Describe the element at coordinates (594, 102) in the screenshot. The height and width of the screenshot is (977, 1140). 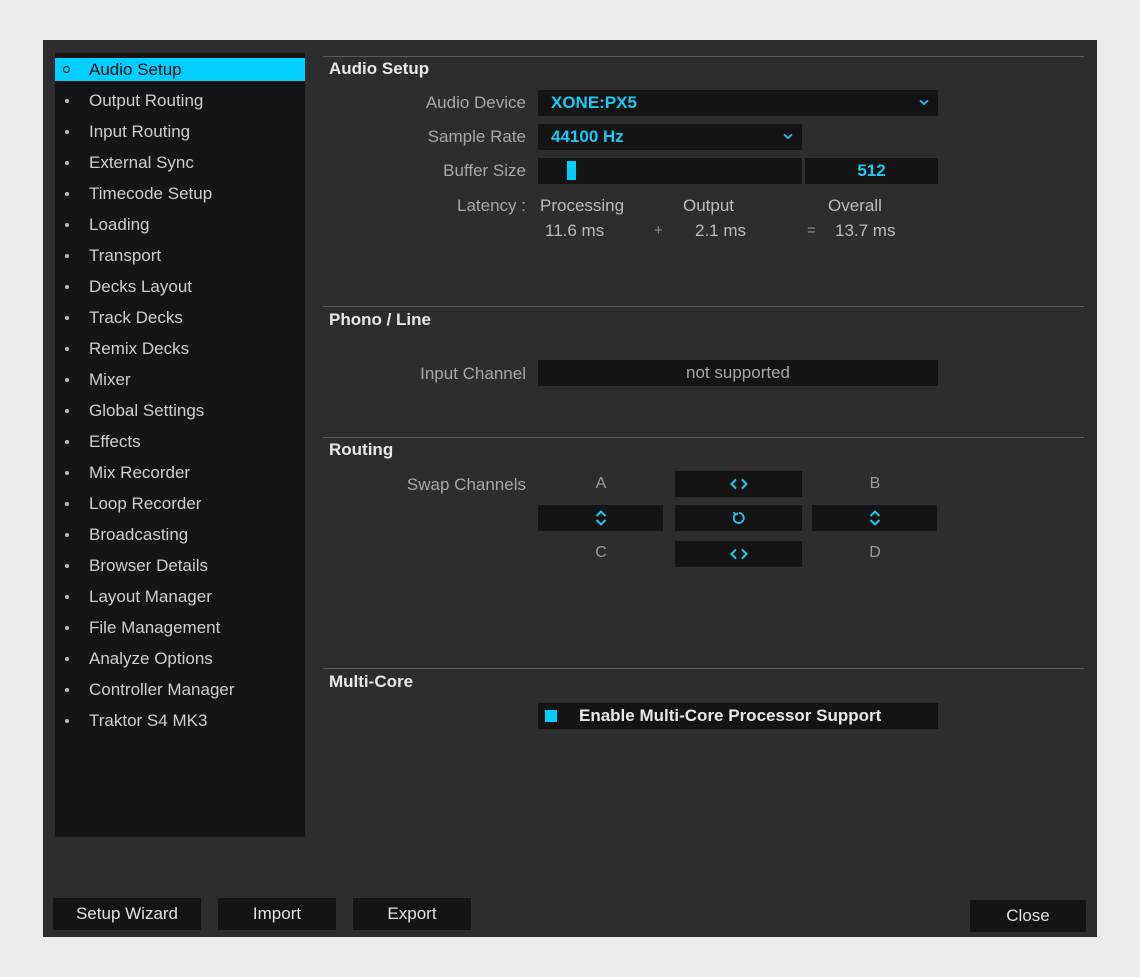
I see `audio-device-value: XONE:PX5` at that location.